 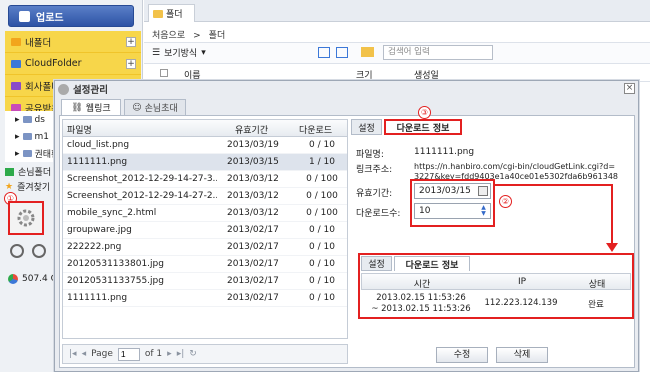 What do you see at coordinates (205, 298) in the screenshot?
I see `file-row: 1111111.png 2013/02/17 0 / 10` at bounding box center [205, 298].